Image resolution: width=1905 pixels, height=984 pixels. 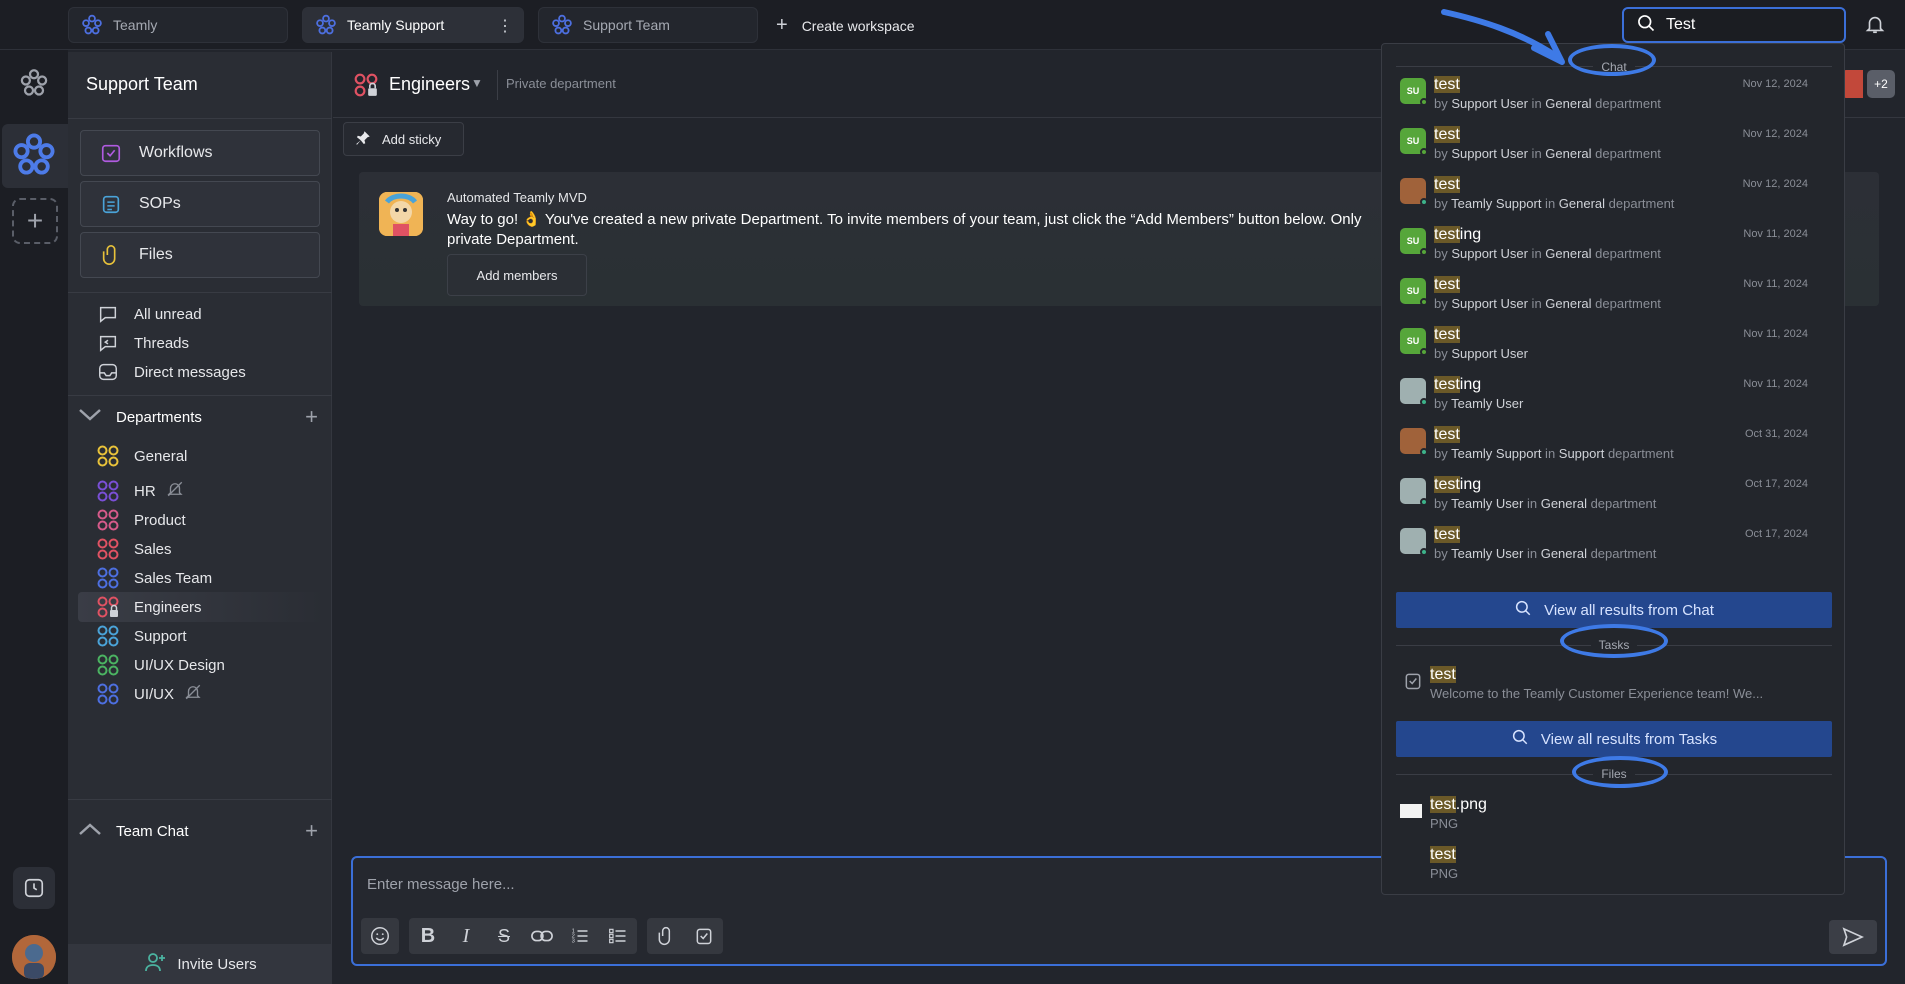 What do you see at coordinates (210, 491) in the screenshot?
I see `department-hr: HR` at bounding box center [210, 491].